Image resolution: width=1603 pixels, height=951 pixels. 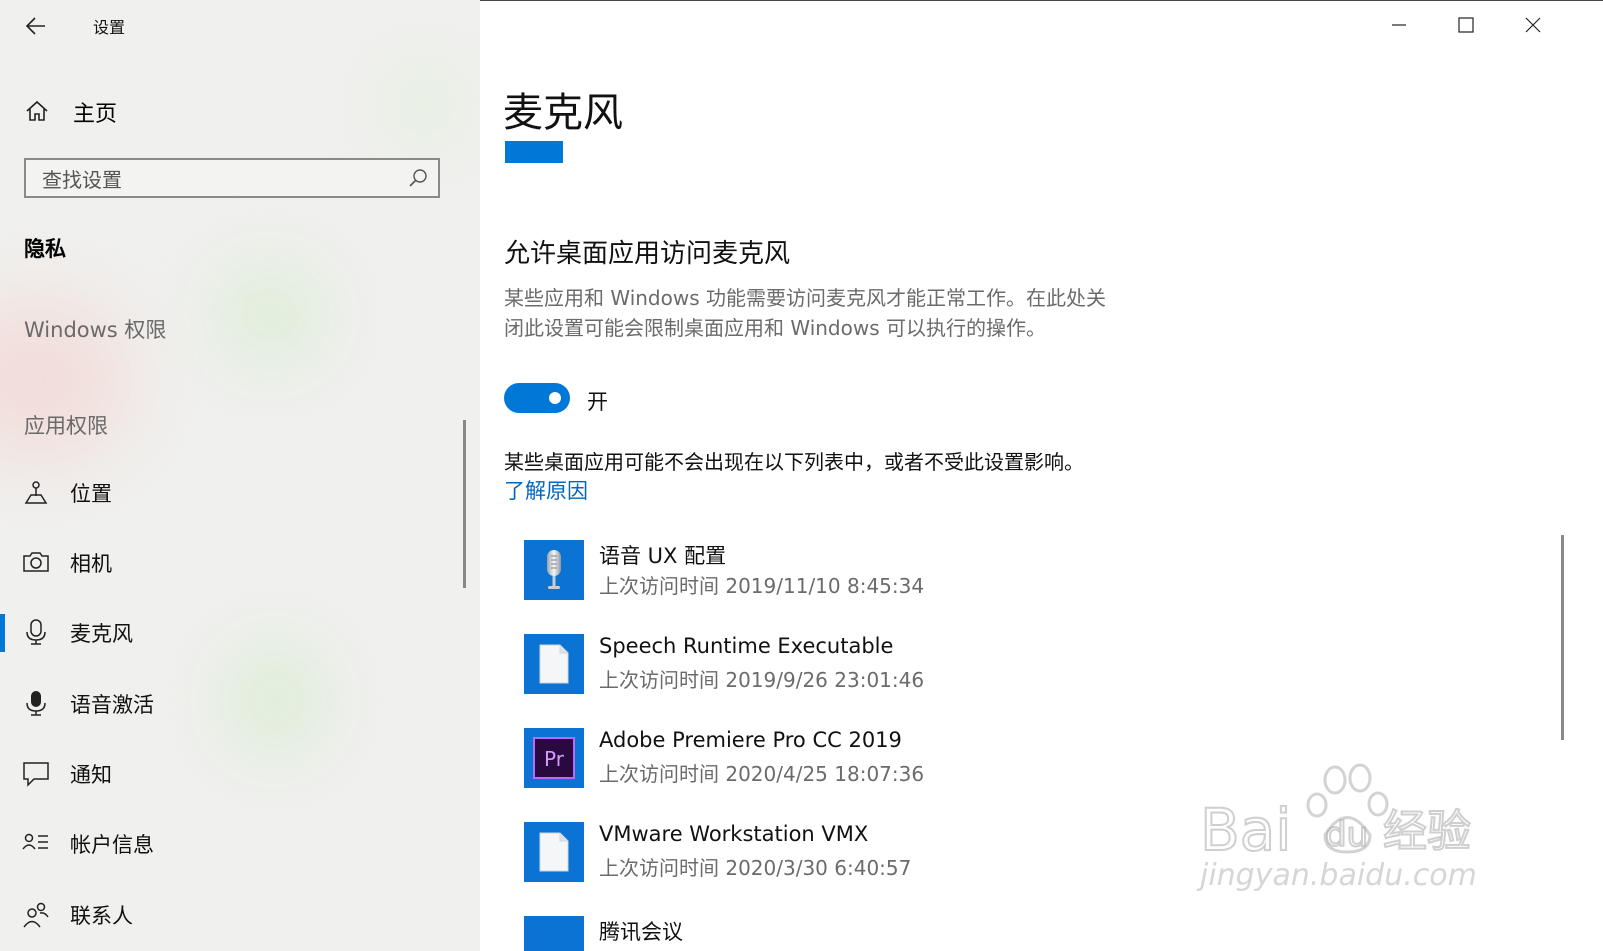 I want to click on contacts-icon, so click(x=36, y=915).